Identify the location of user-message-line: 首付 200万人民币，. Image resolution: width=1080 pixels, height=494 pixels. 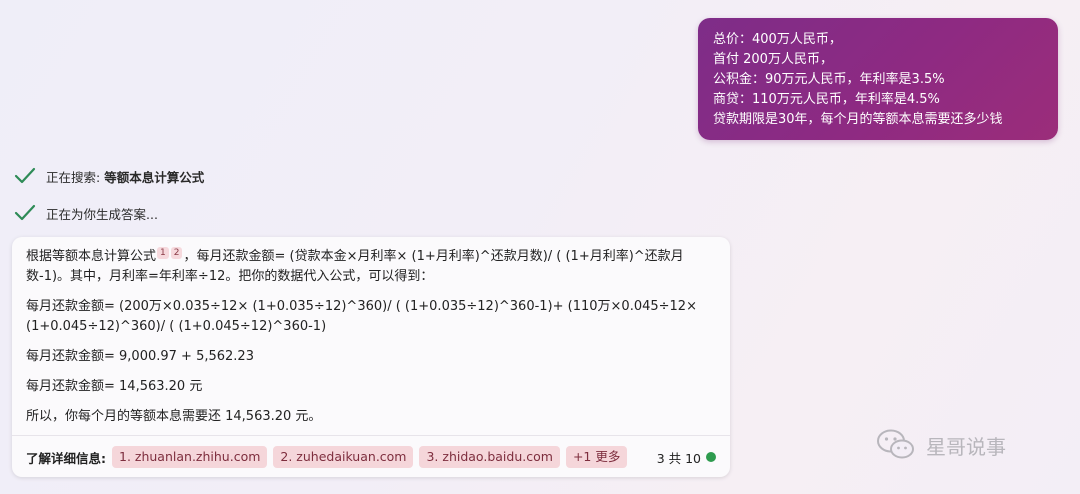
(773, 59).